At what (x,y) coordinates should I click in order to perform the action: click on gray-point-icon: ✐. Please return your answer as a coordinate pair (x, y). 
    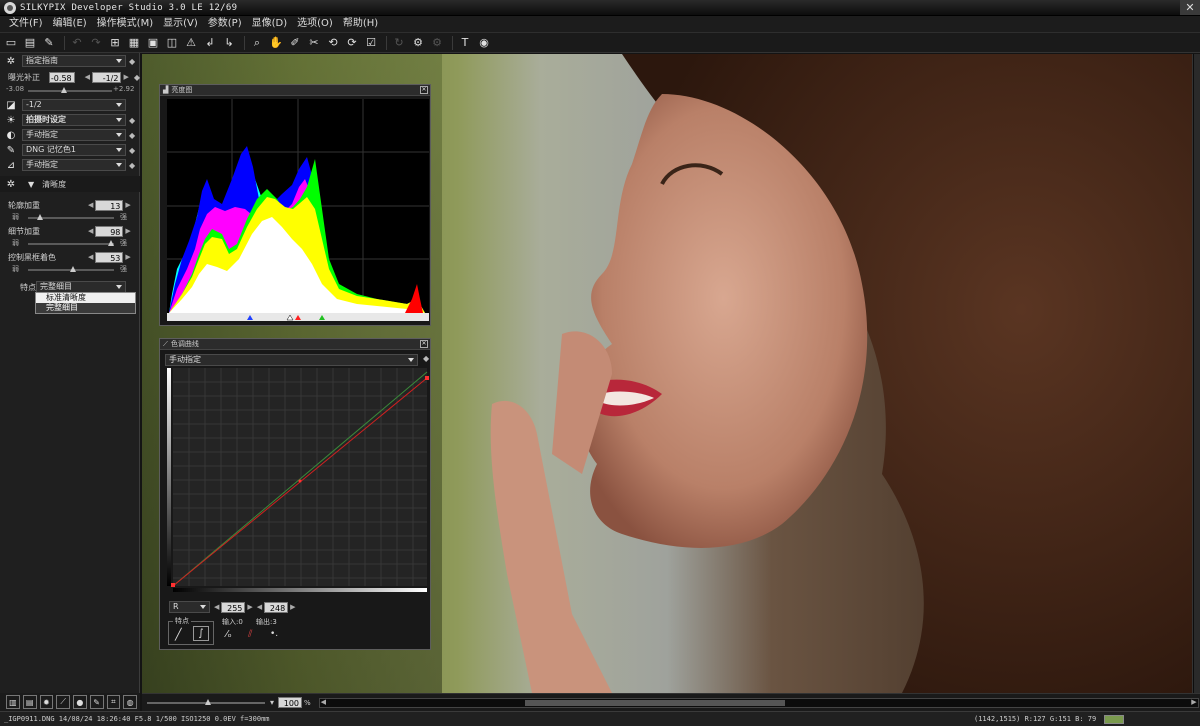
    Looking at the image, I should click on (295, 43).